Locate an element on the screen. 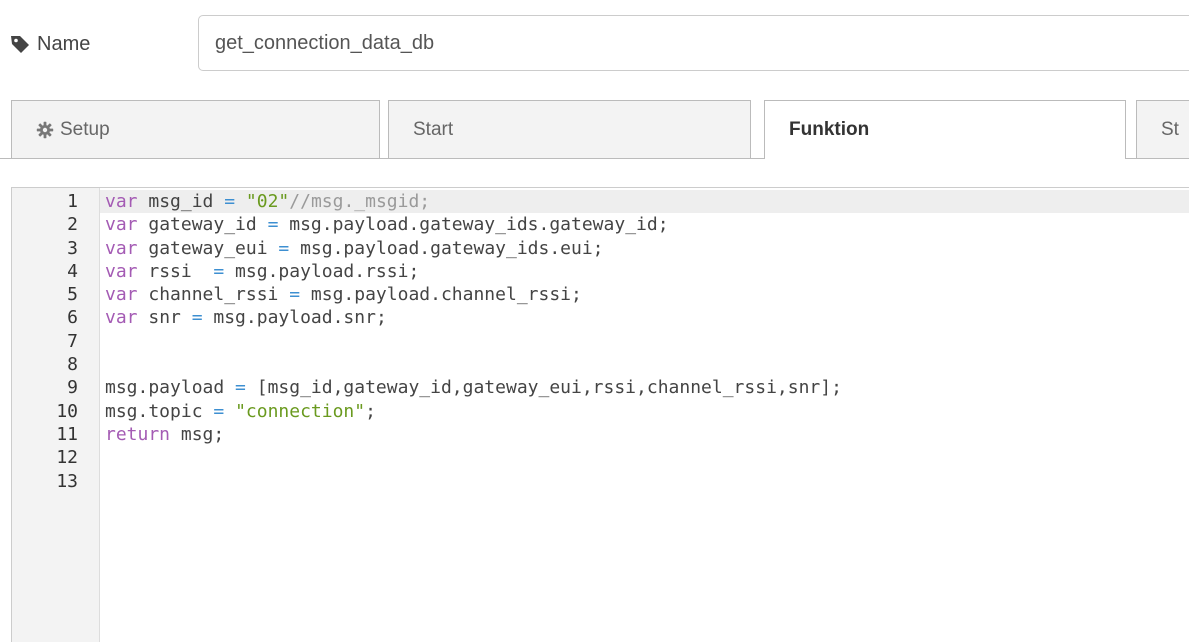 This screenshot has height=642, width=1189. line-number: 8 is located at coordinates (72, 365).